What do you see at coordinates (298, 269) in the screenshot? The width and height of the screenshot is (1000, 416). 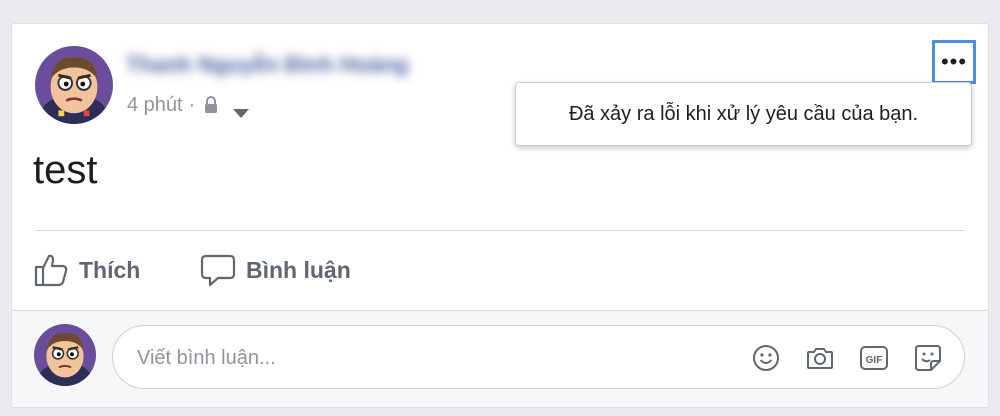 I see `comment-label: Bình luận` at bounding box center [298, 269].